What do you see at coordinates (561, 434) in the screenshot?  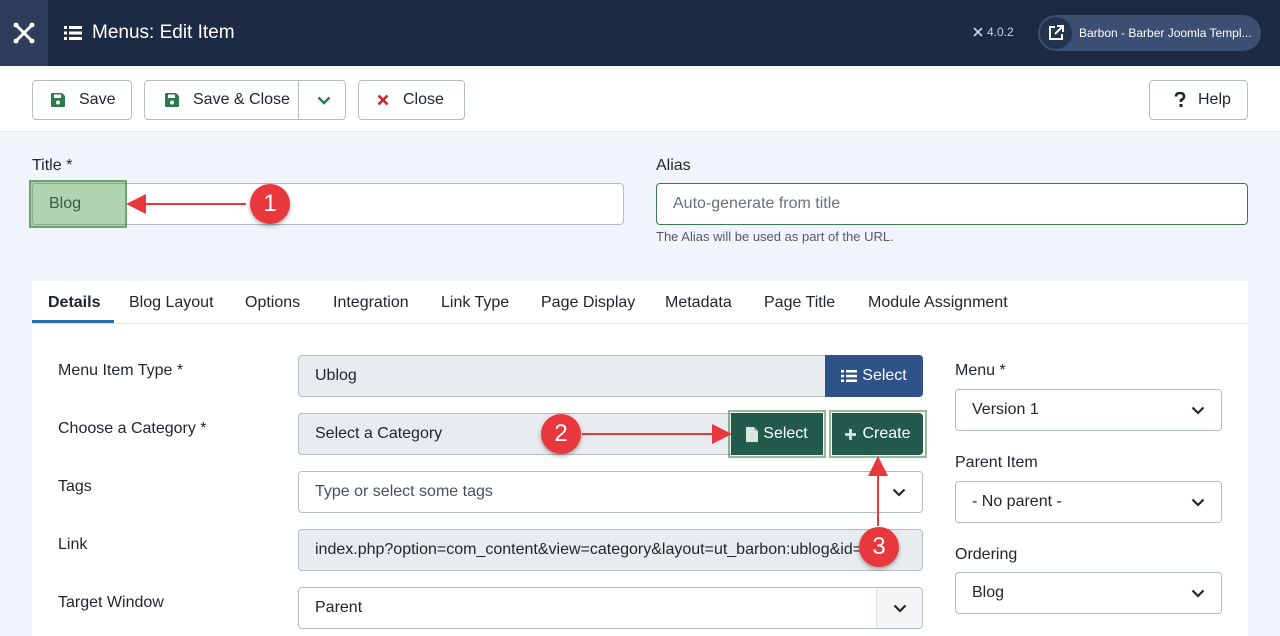 I see `annotation-badge-2: 2` at bounding box center [561, 434].